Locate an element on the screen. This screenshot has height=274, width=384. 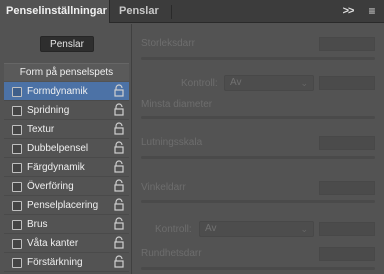
minimum-diameter-label: Minsta diameter is located at coordinates (177, 104).